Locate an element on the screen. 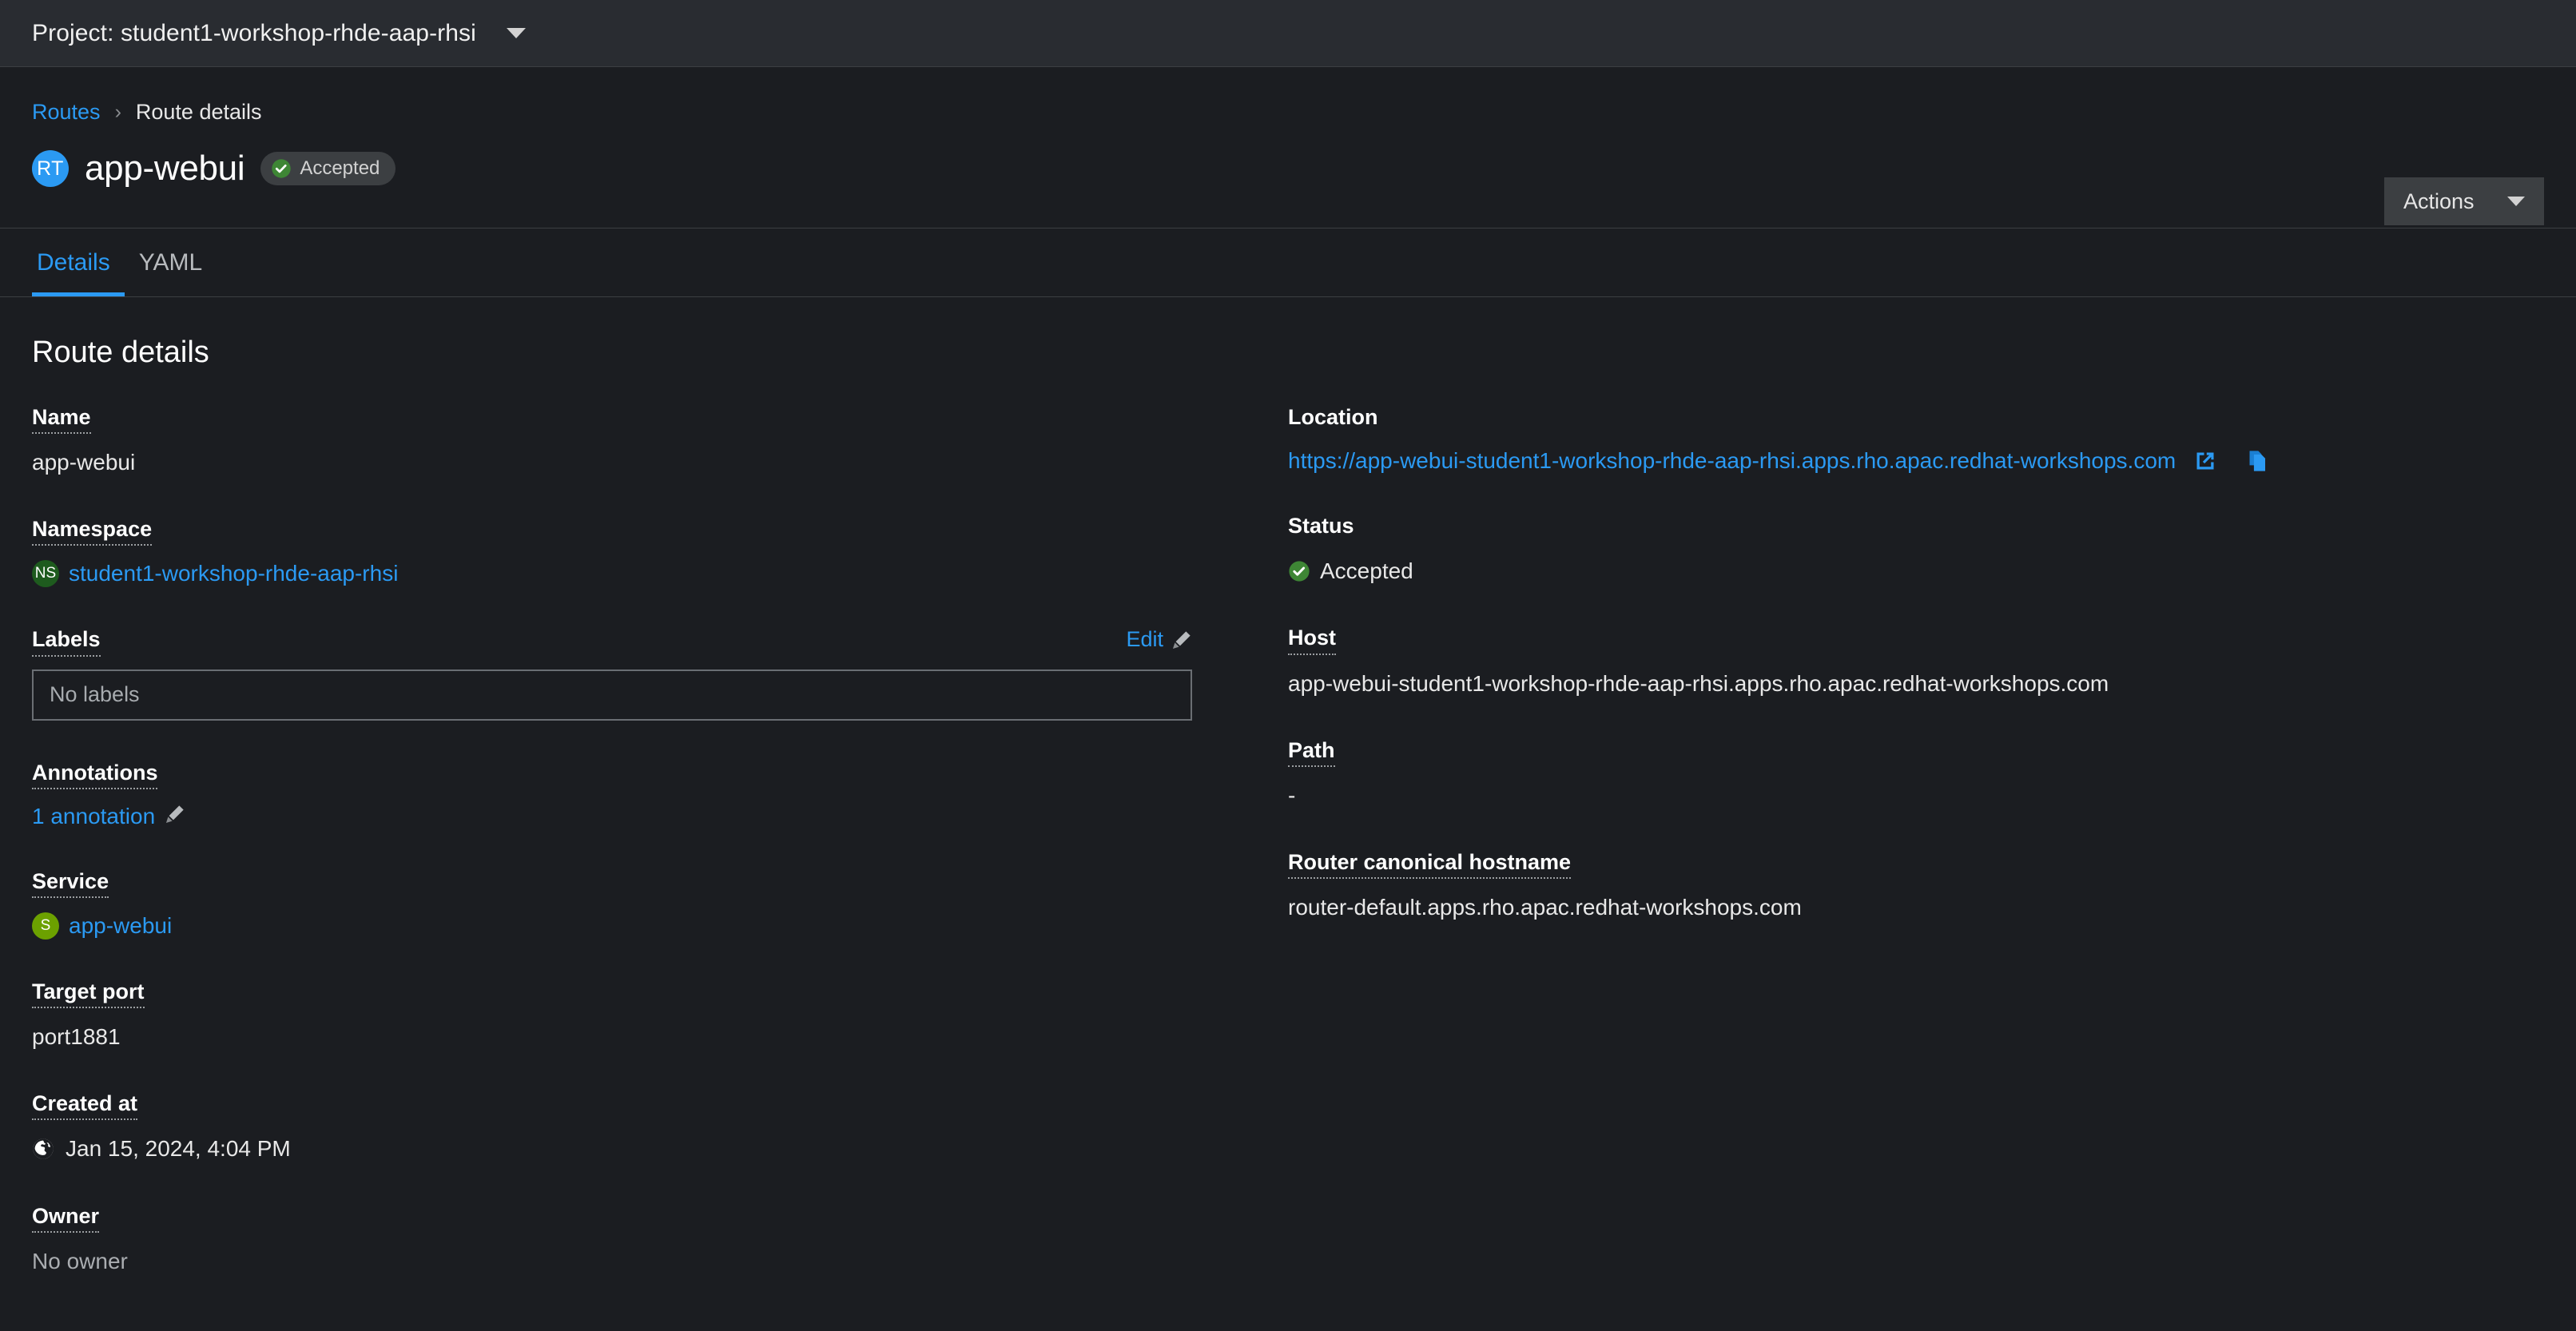  field-path-value: - is located at coordinates (1292, 795).